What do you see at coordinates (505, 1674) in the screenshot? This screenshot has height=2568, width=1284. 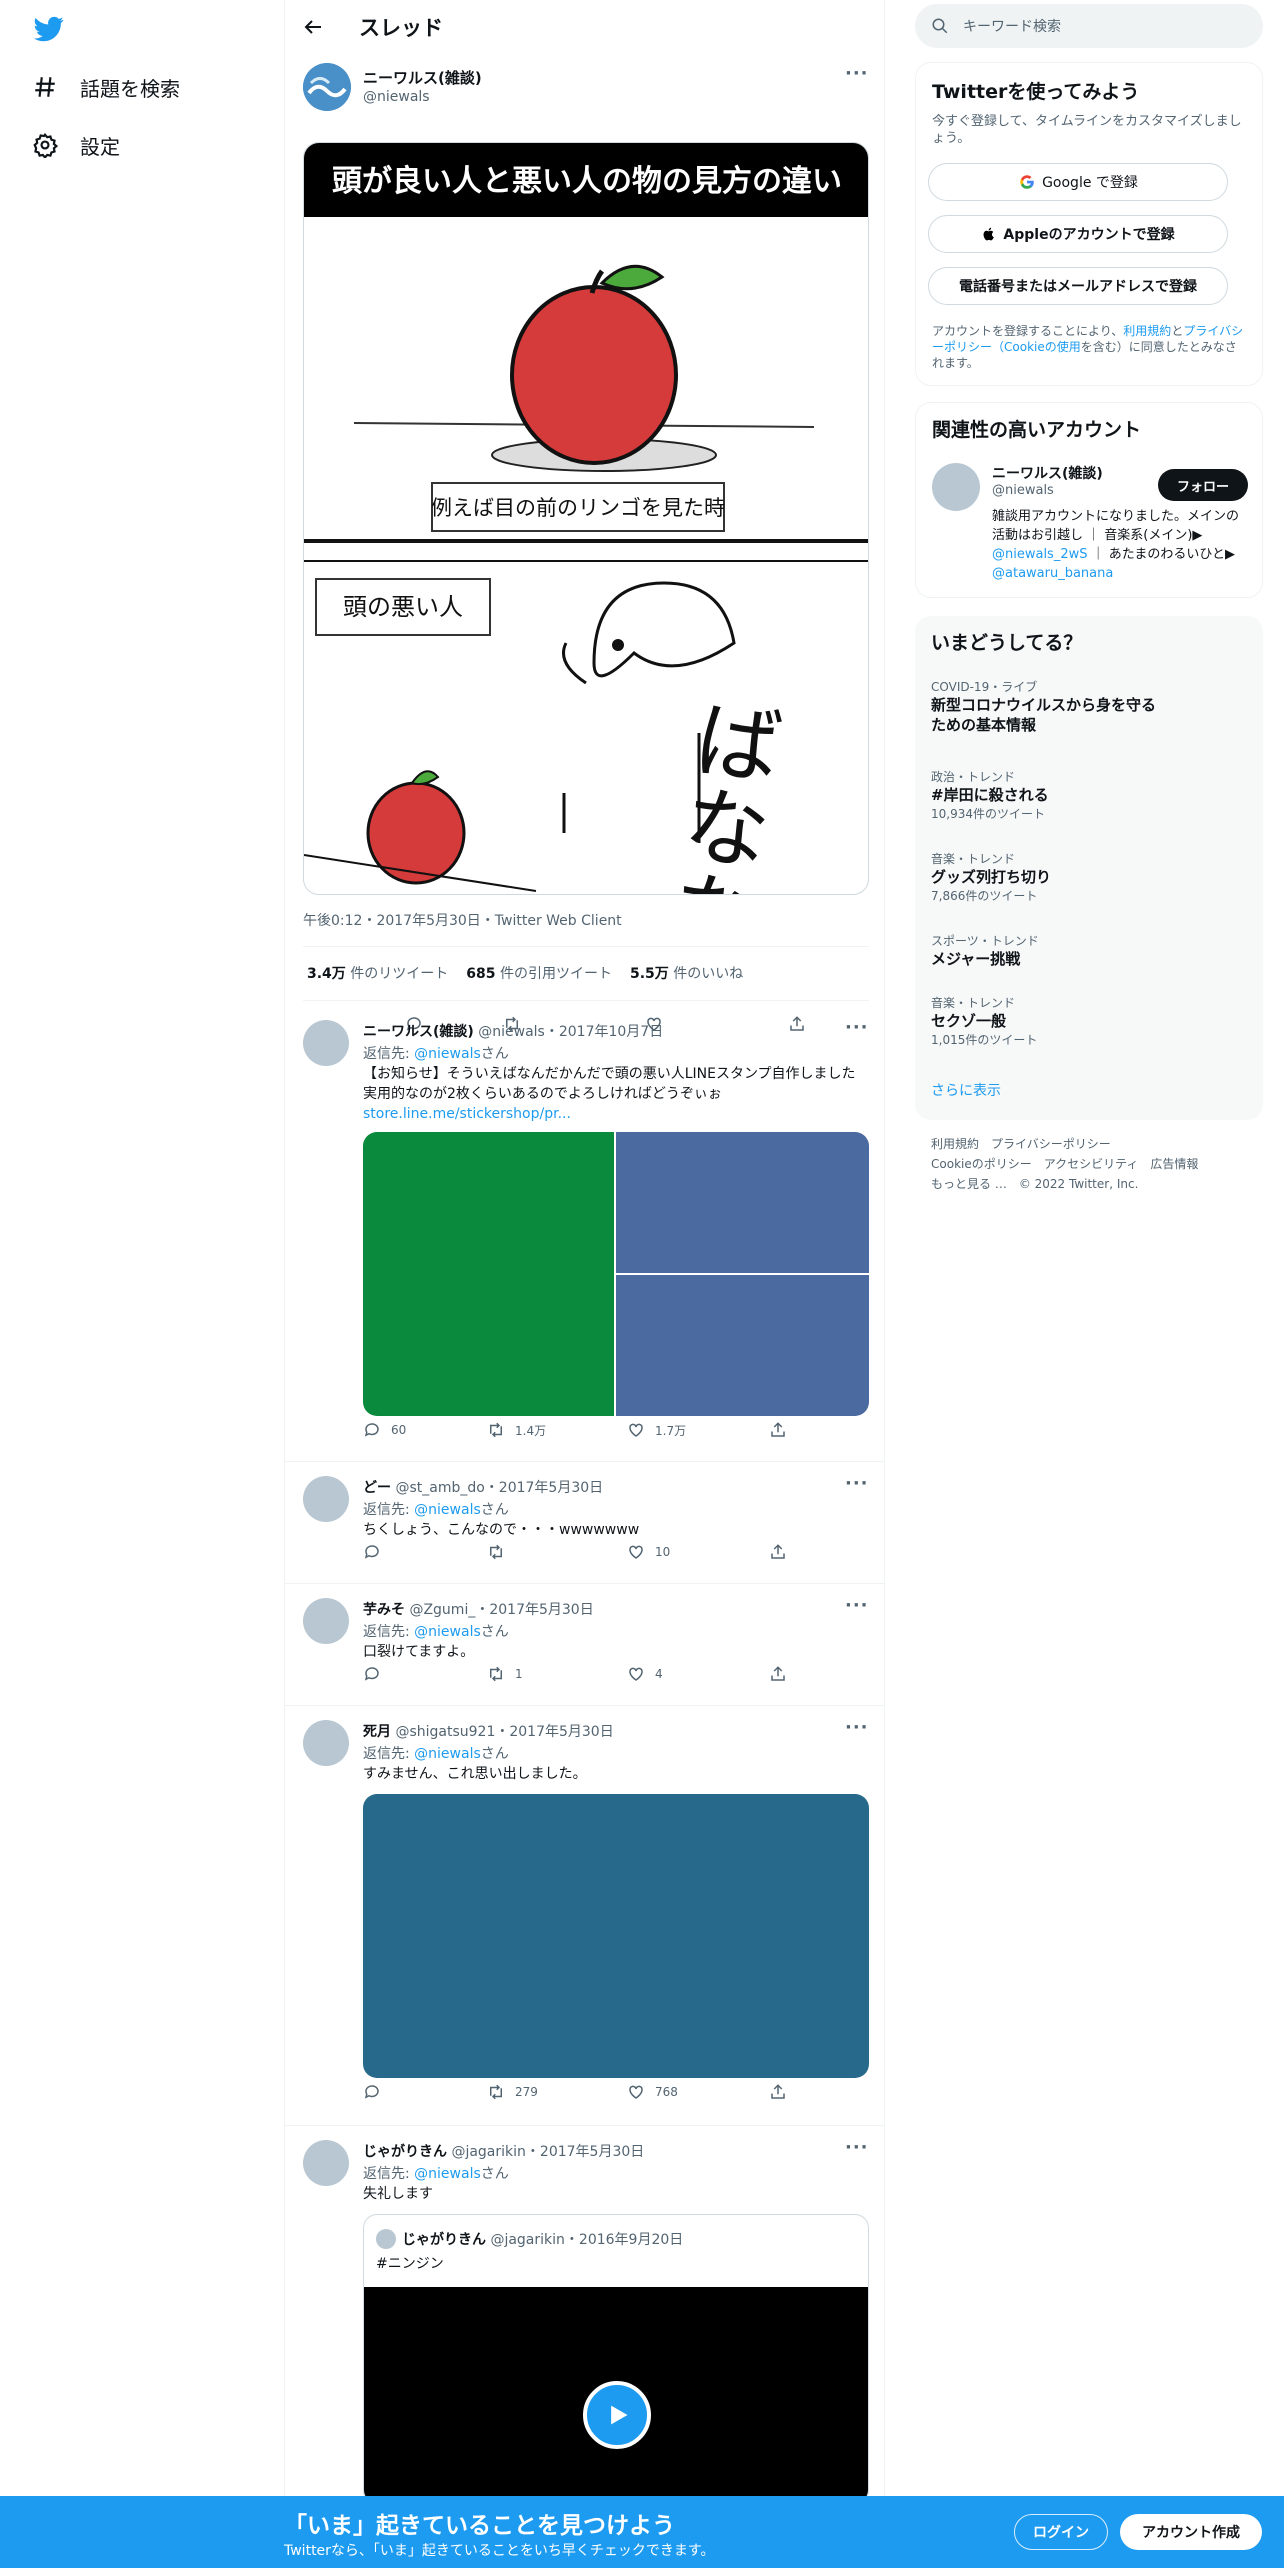 I see `retweet-button: 1` at bounding box center [505, 1674].